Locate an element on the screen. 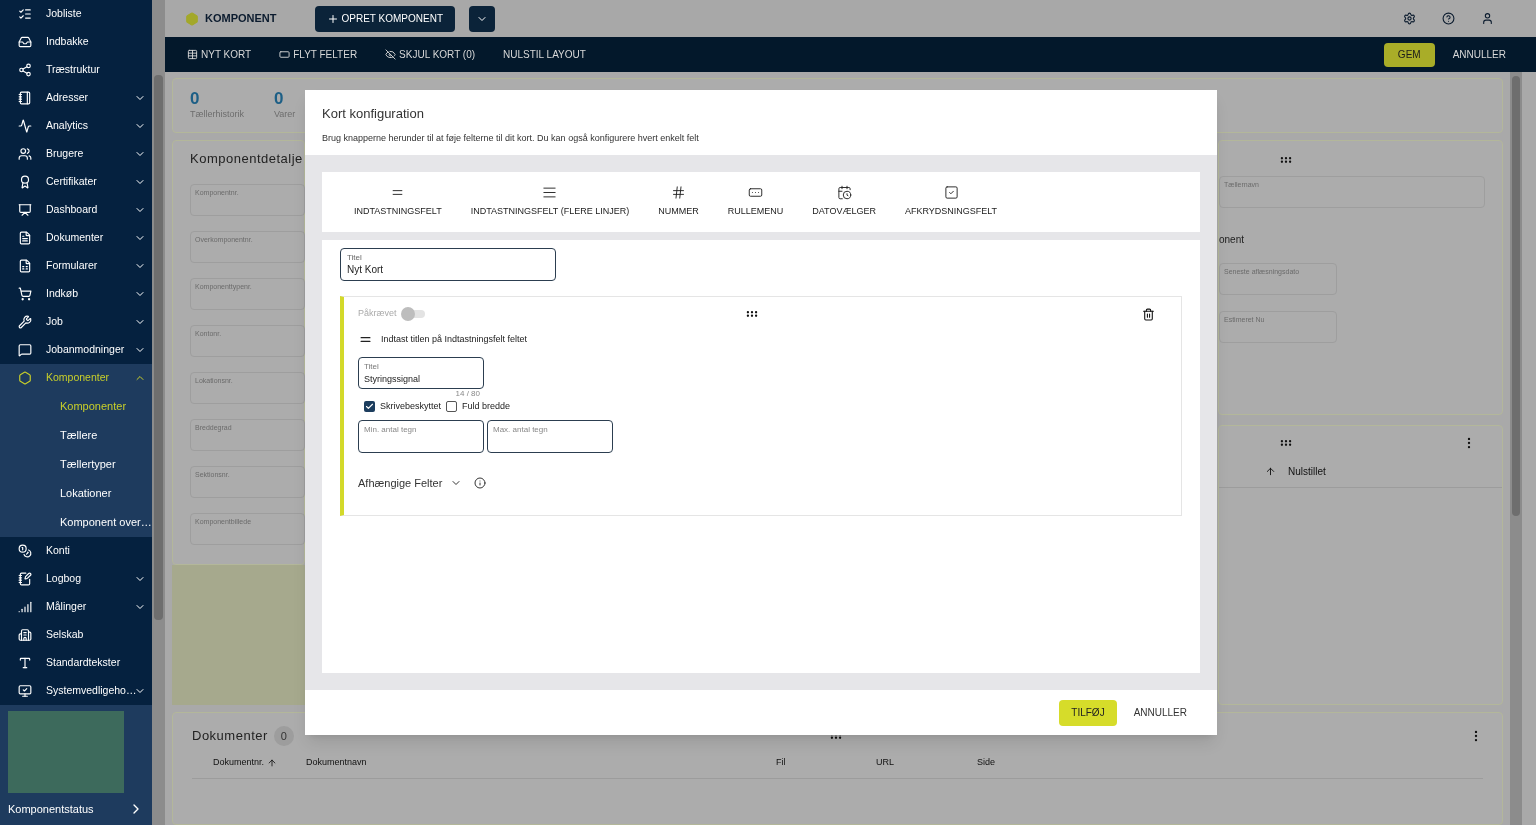  hexagon-icon is located at coordinates (25, 378).